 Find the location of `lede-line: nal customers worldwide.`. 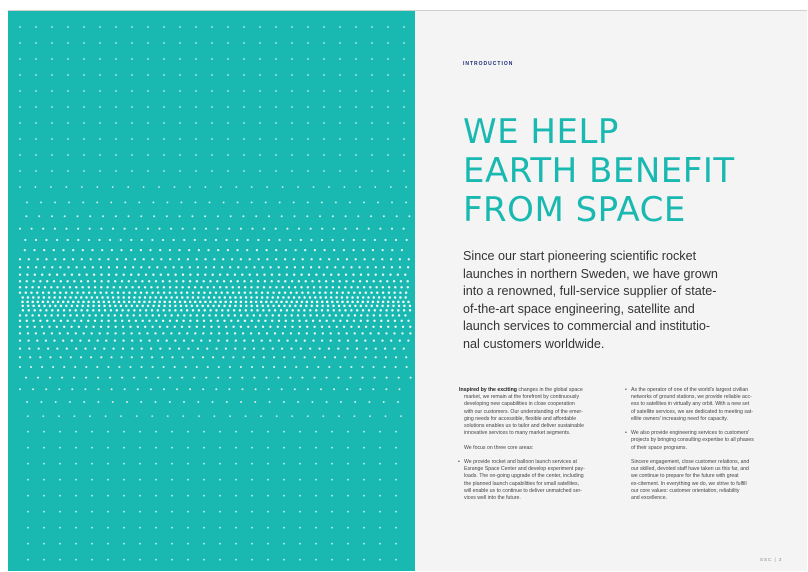

lede-line: nal customers worldwide. is located at coordinates (534, 343).